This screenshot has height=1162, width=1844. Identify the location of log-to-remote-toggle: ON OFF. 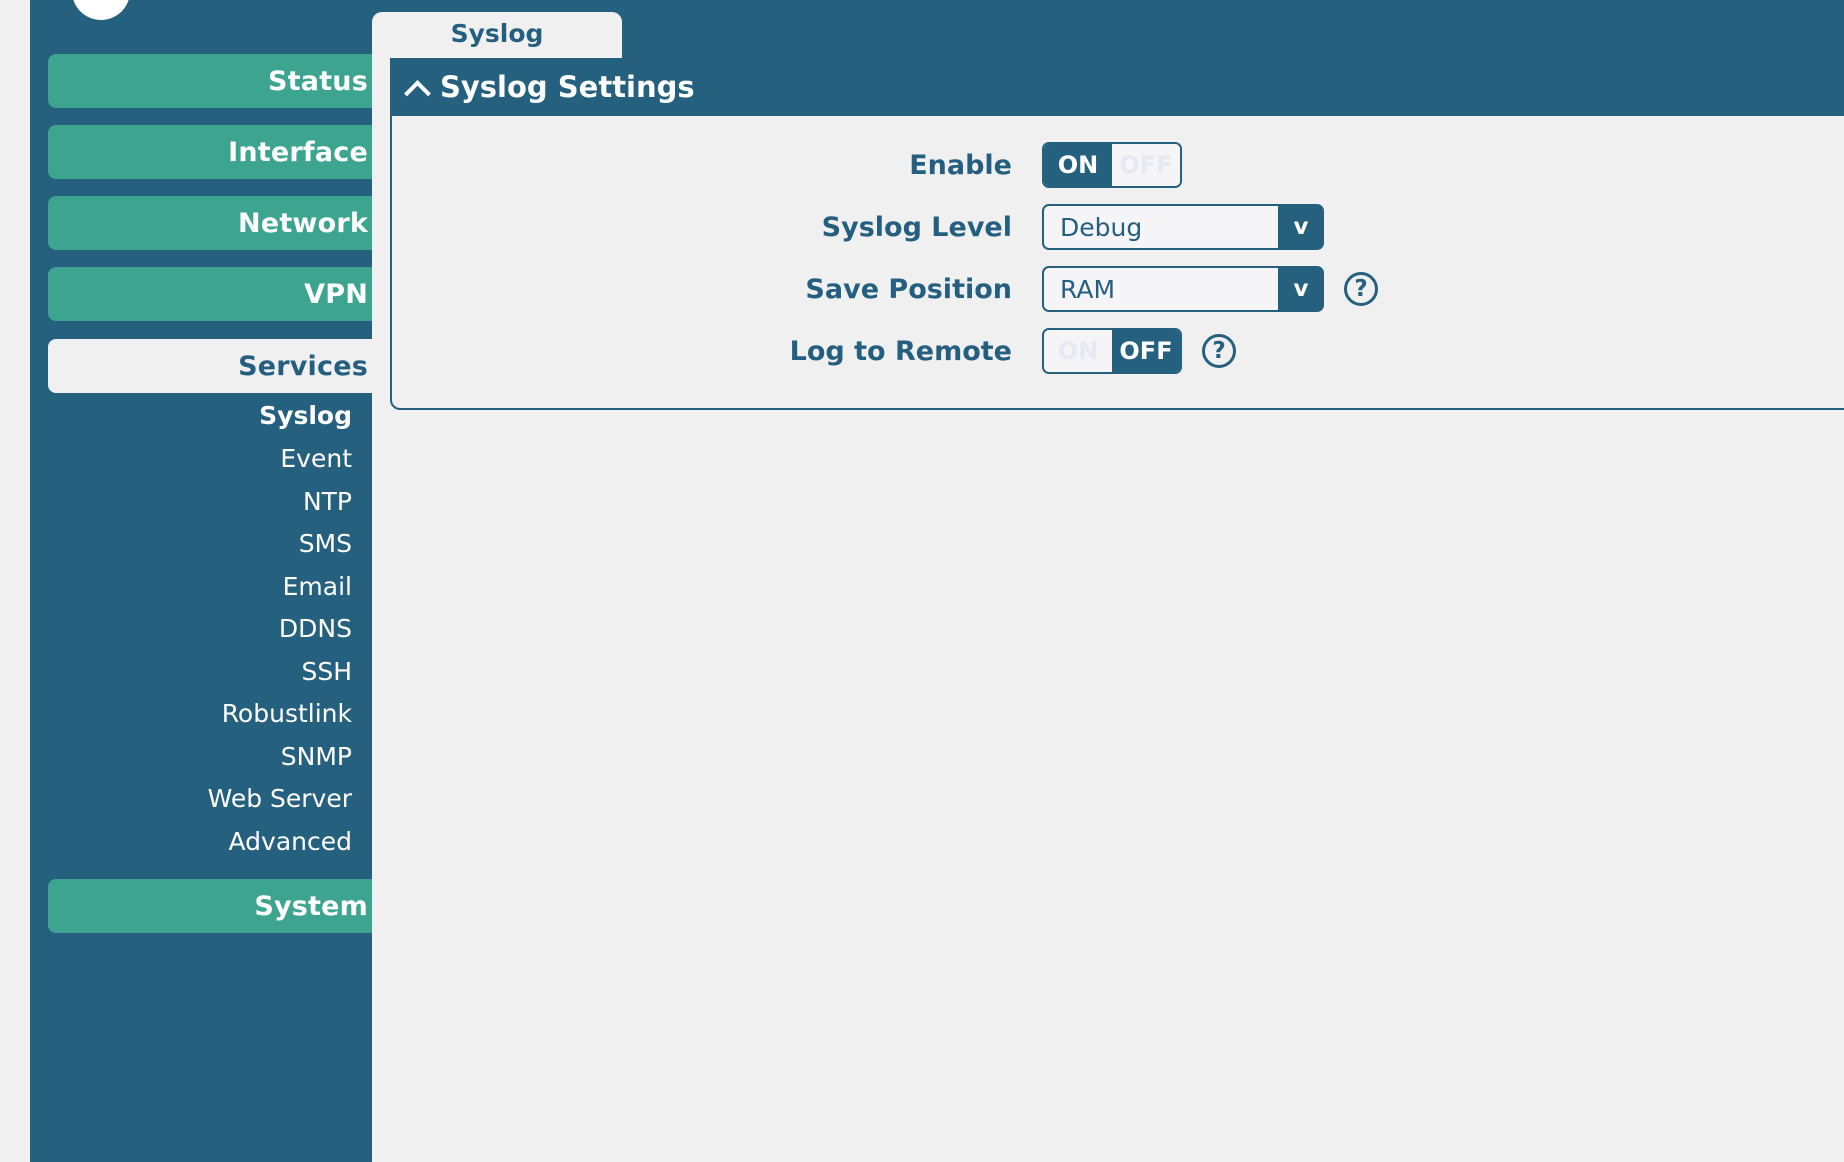
(1112, 351).